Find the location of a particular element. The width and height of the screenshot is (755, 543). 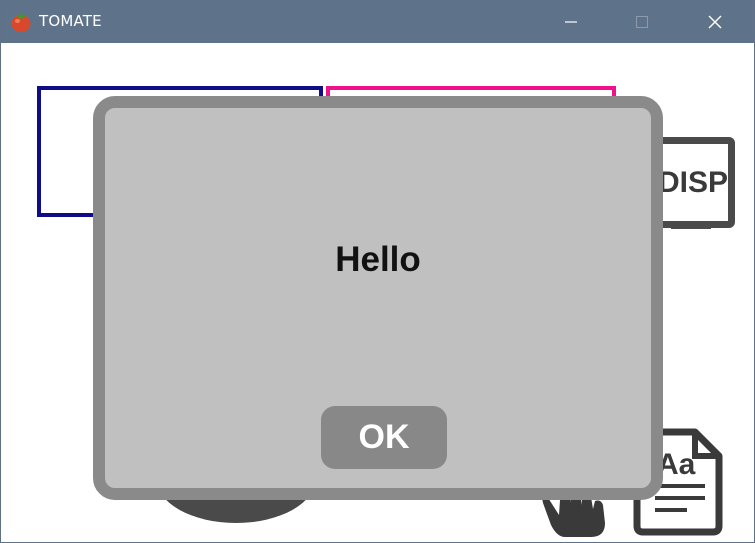

maximize-icon is located at coordinates (642, 22).